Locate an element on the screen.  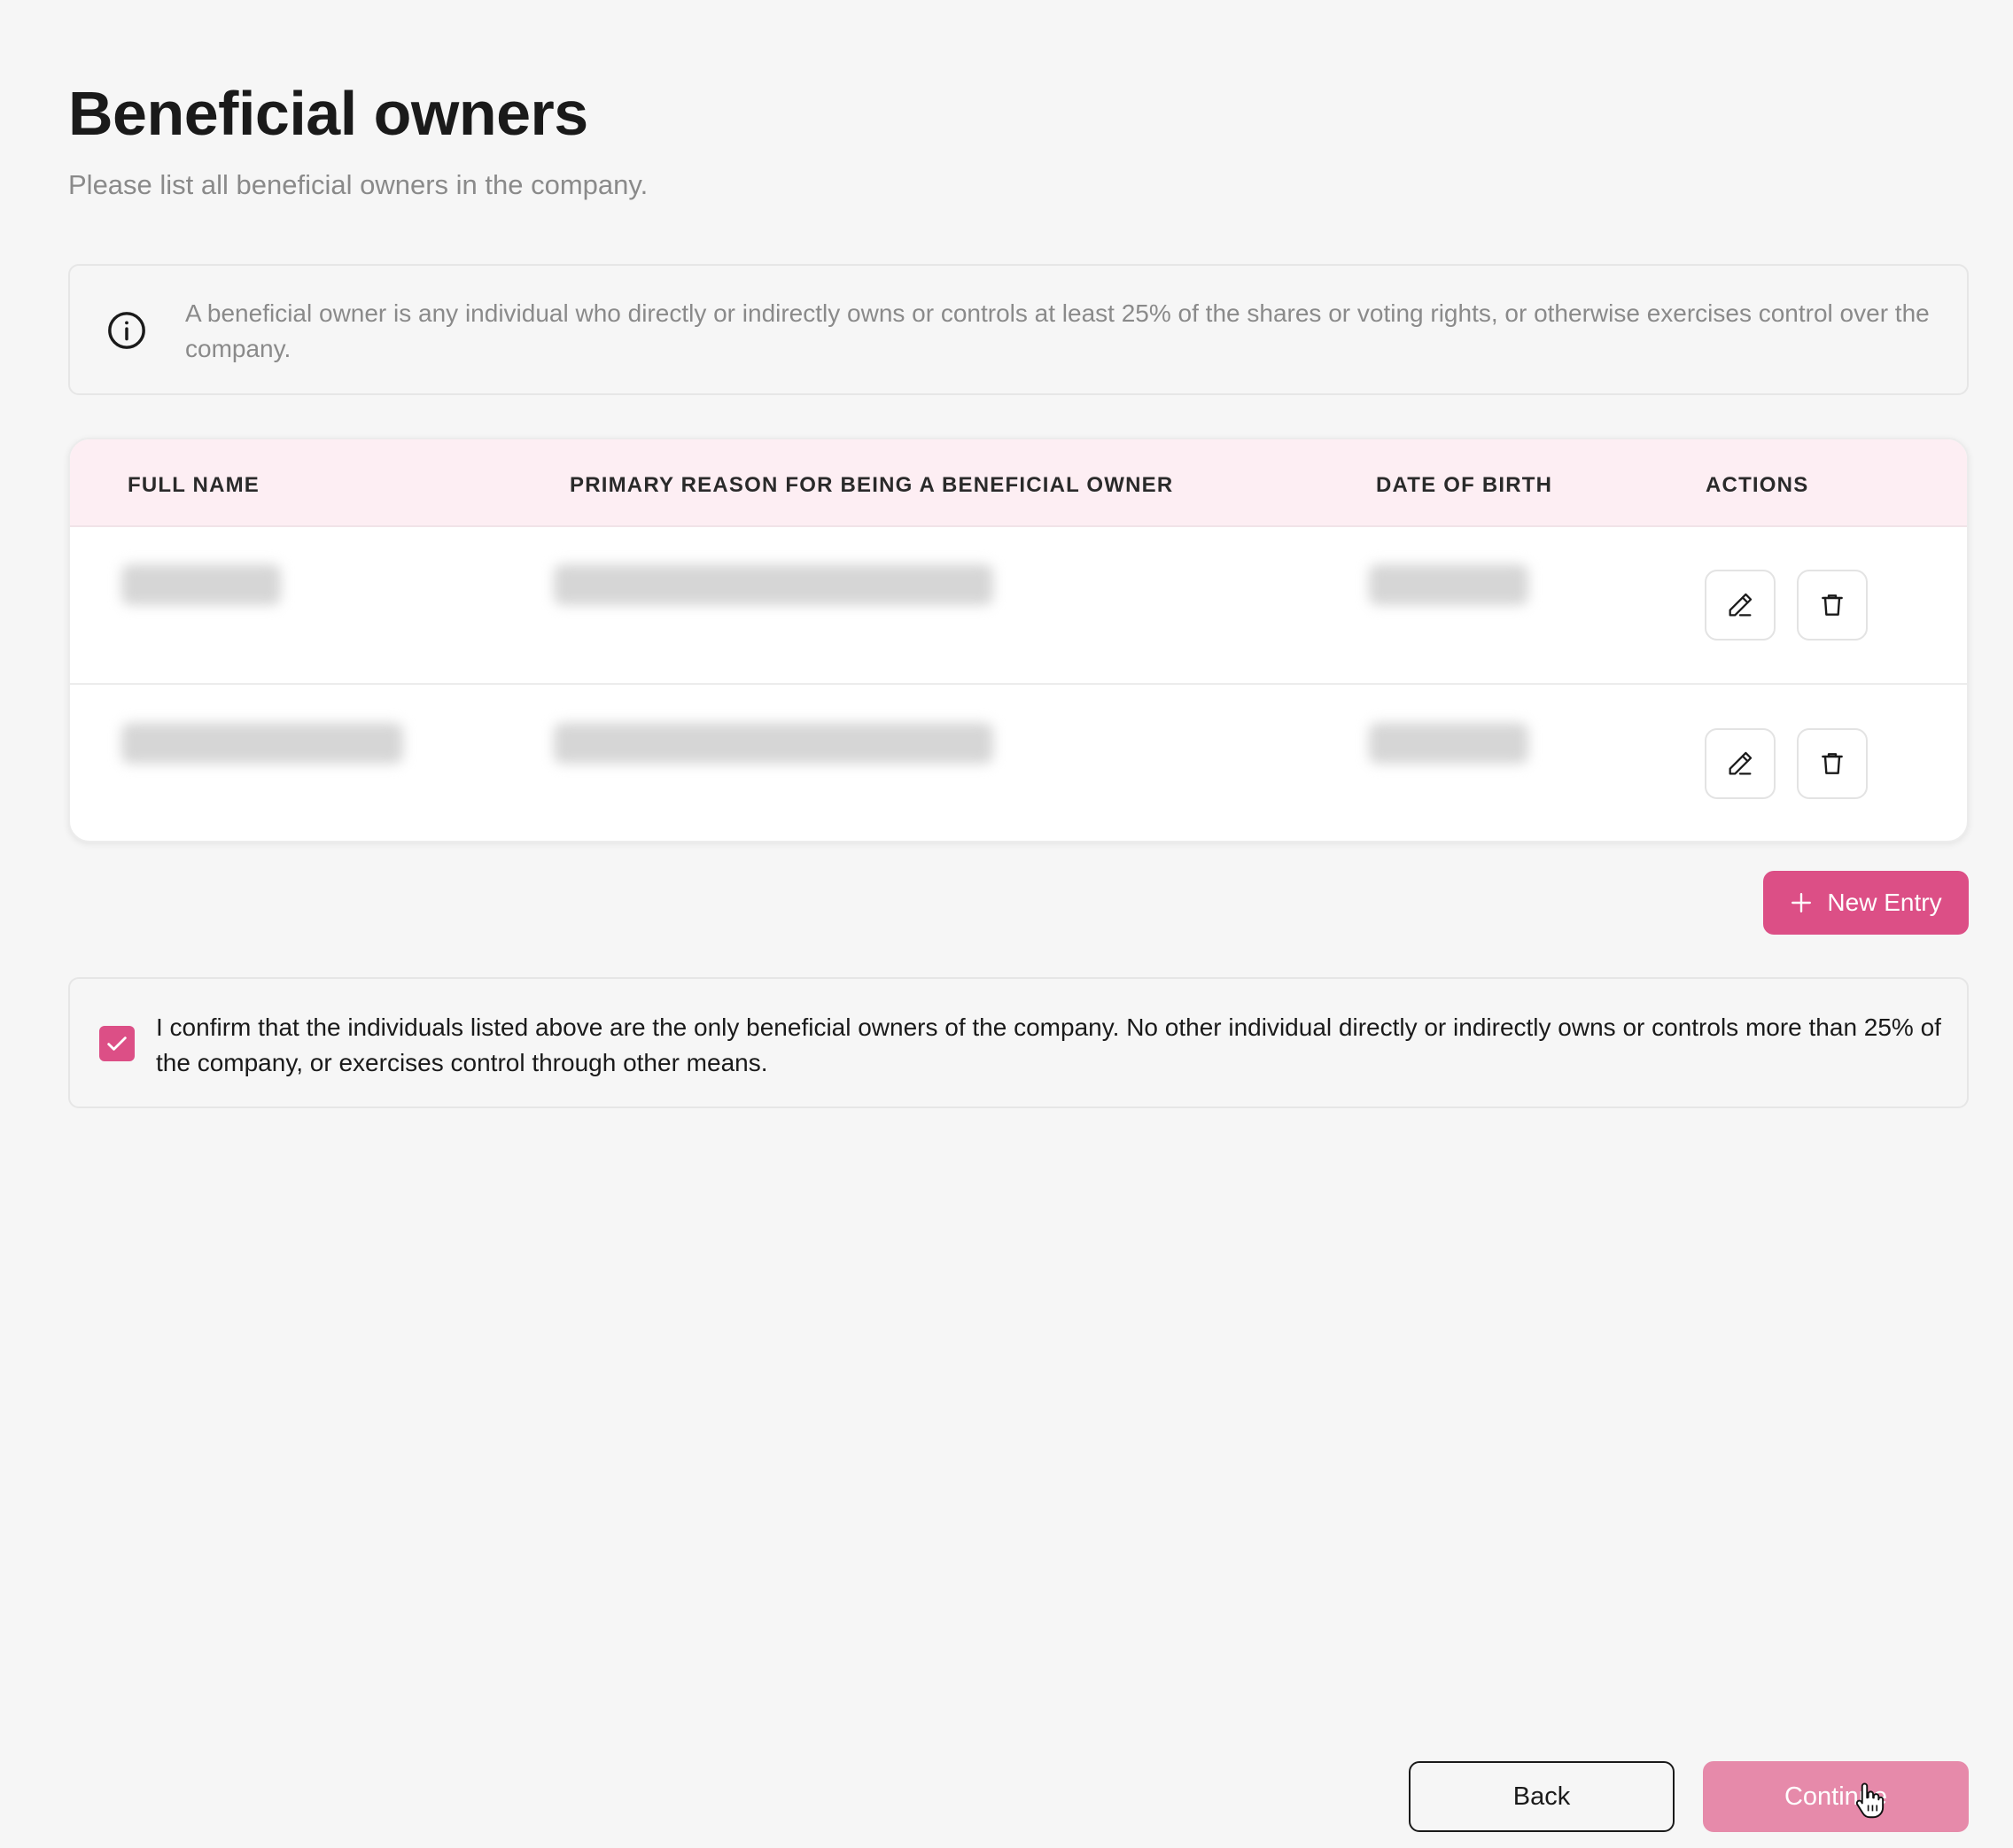
continue-button: Continue is located at coordinates (1836, 1797).